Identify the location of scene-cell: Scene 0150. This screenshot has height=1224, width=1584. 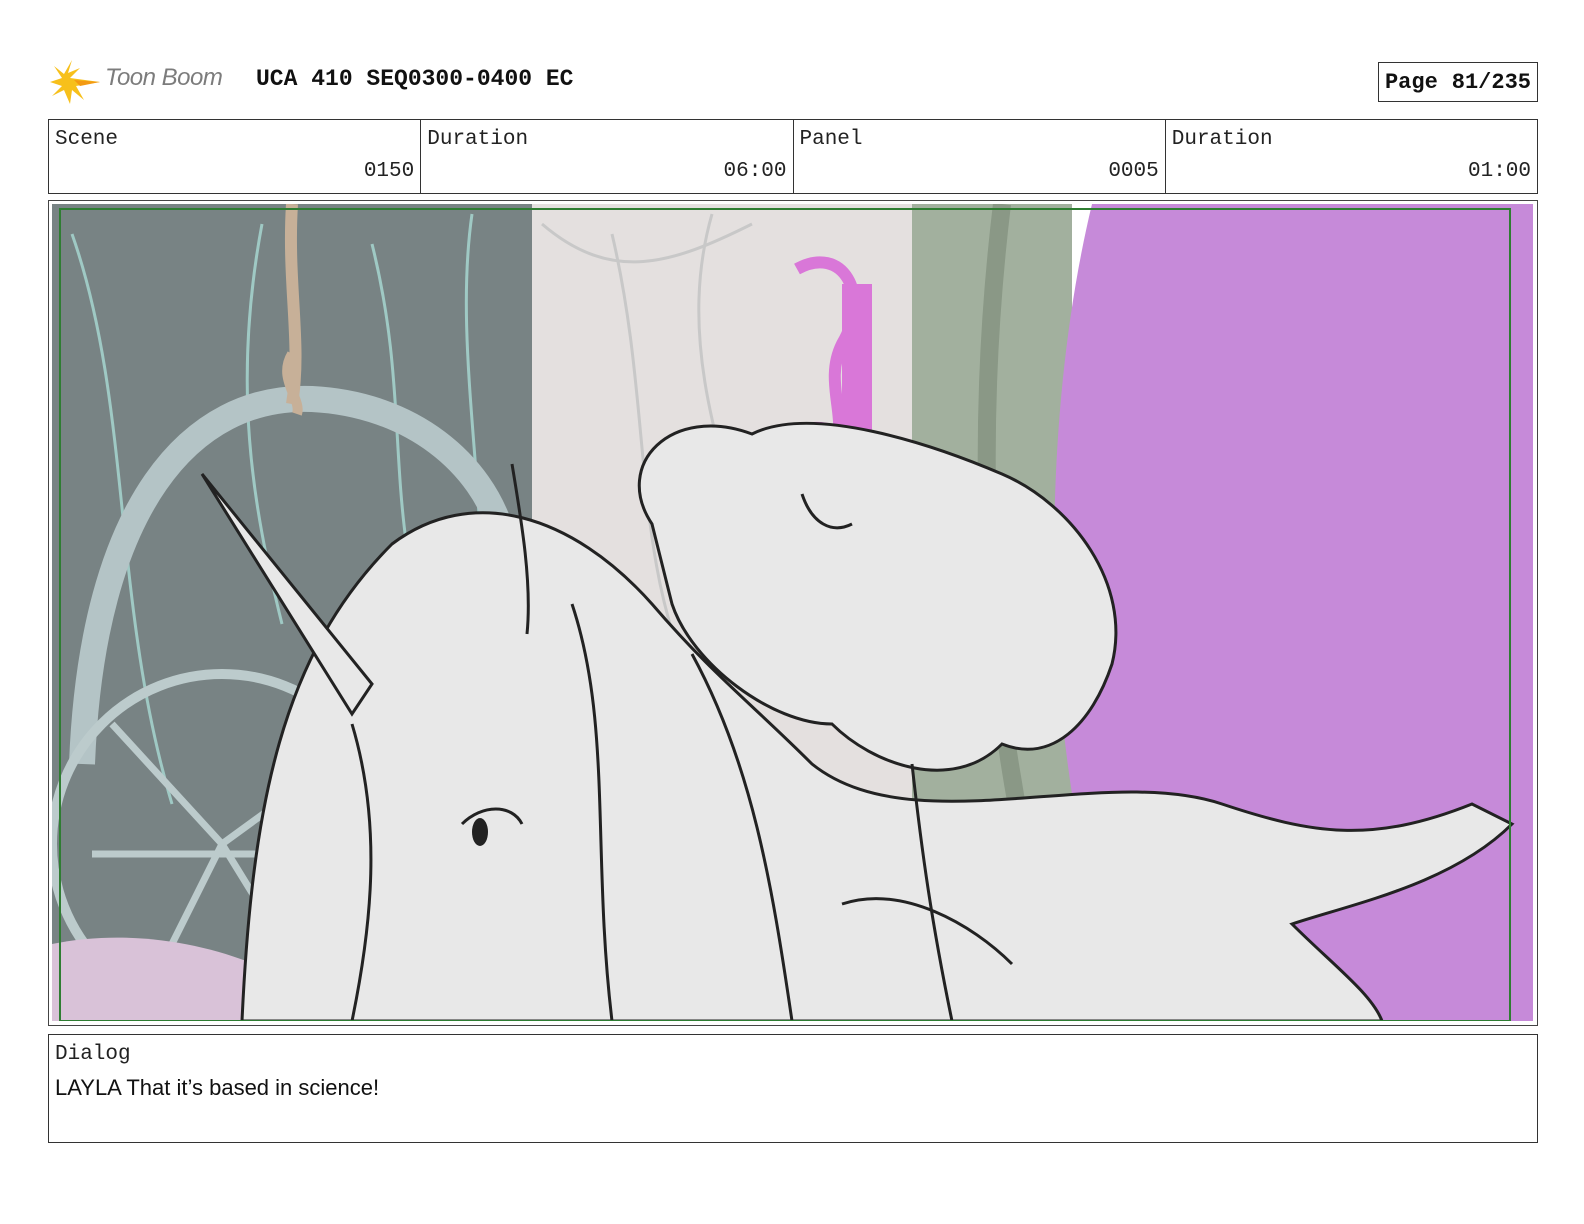
(235, 156).